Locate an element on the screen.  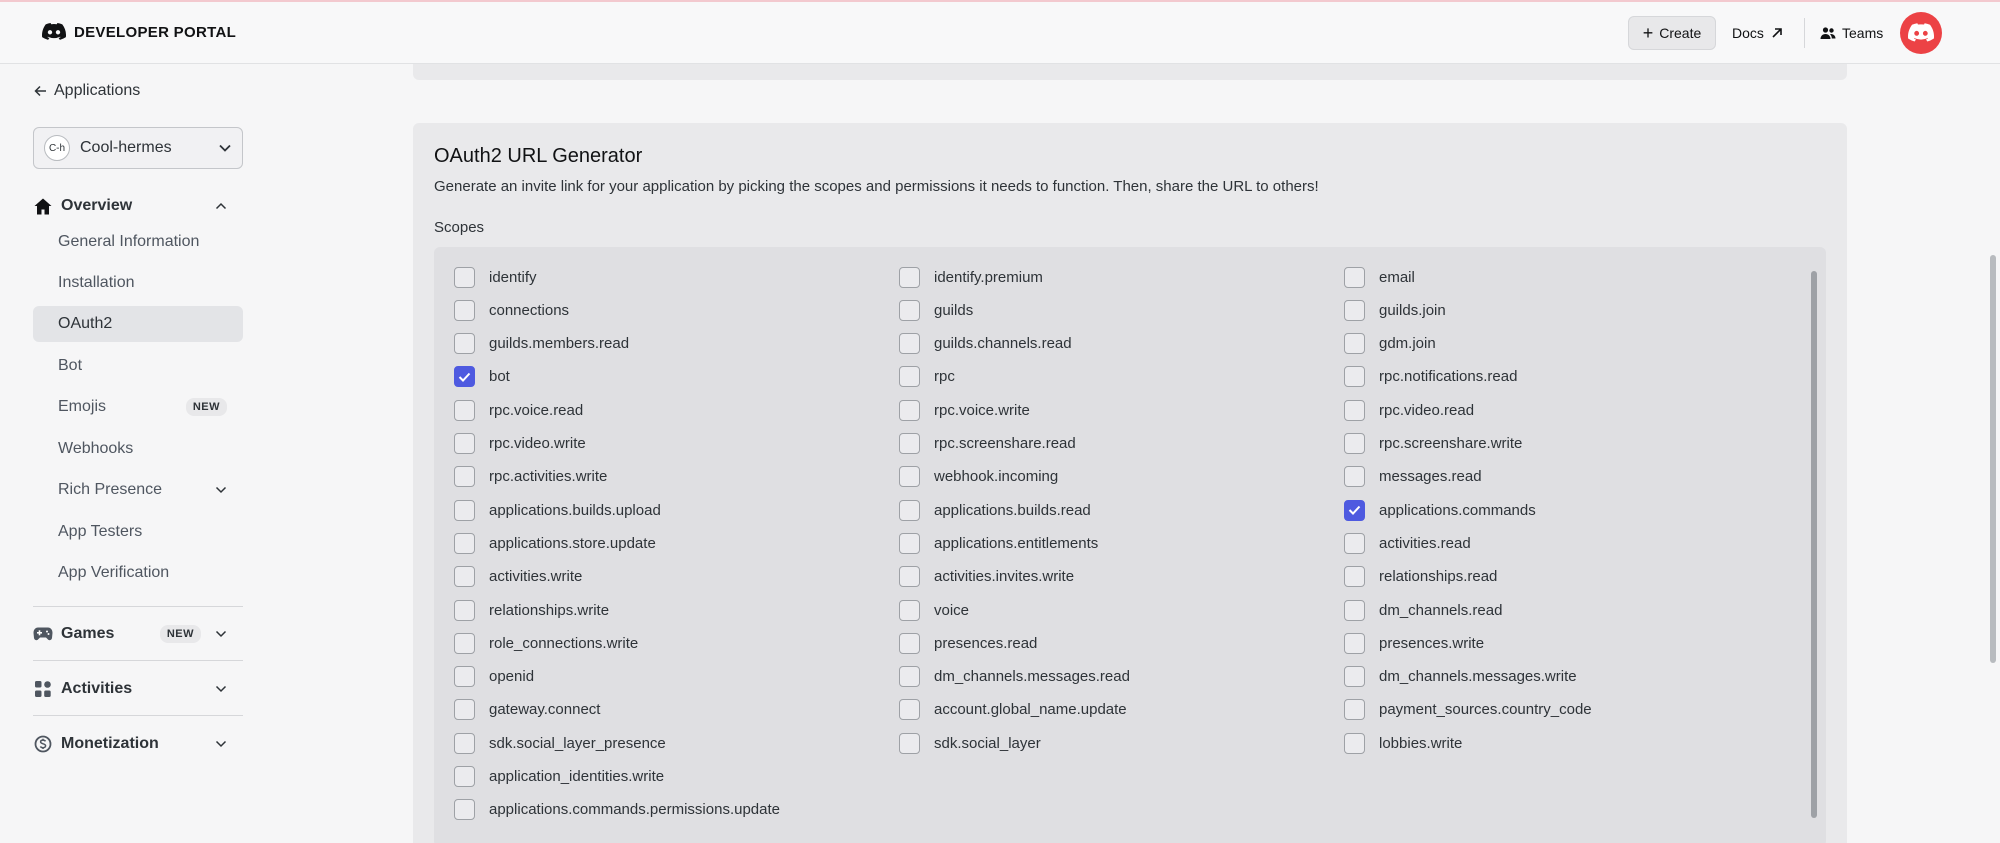
create-button: + Create is located at coordinates (1672, 33).